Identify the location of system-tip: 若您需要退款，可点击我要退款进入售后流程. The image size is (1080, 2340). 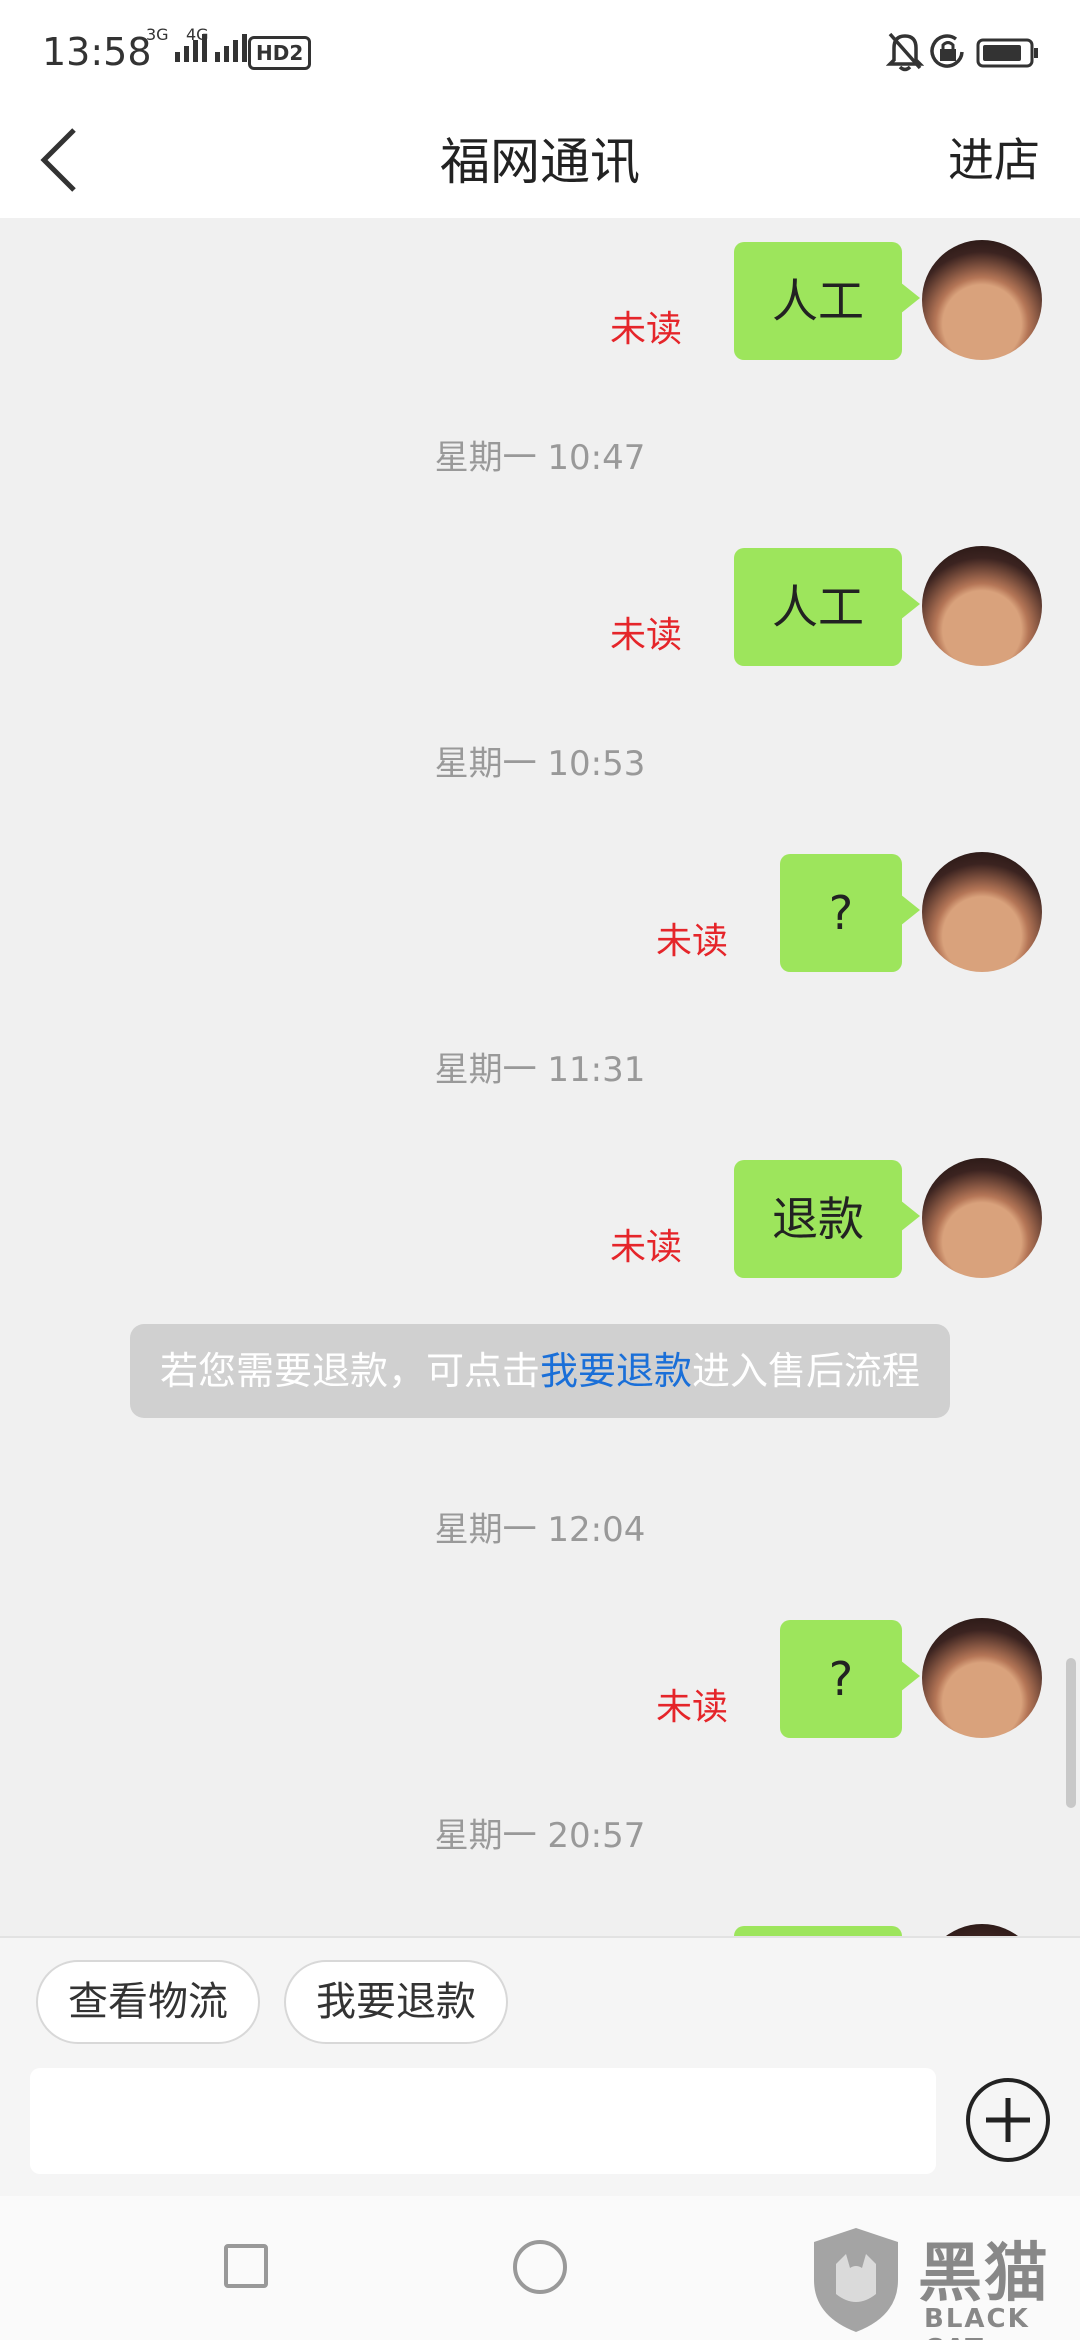
(540, 1371).